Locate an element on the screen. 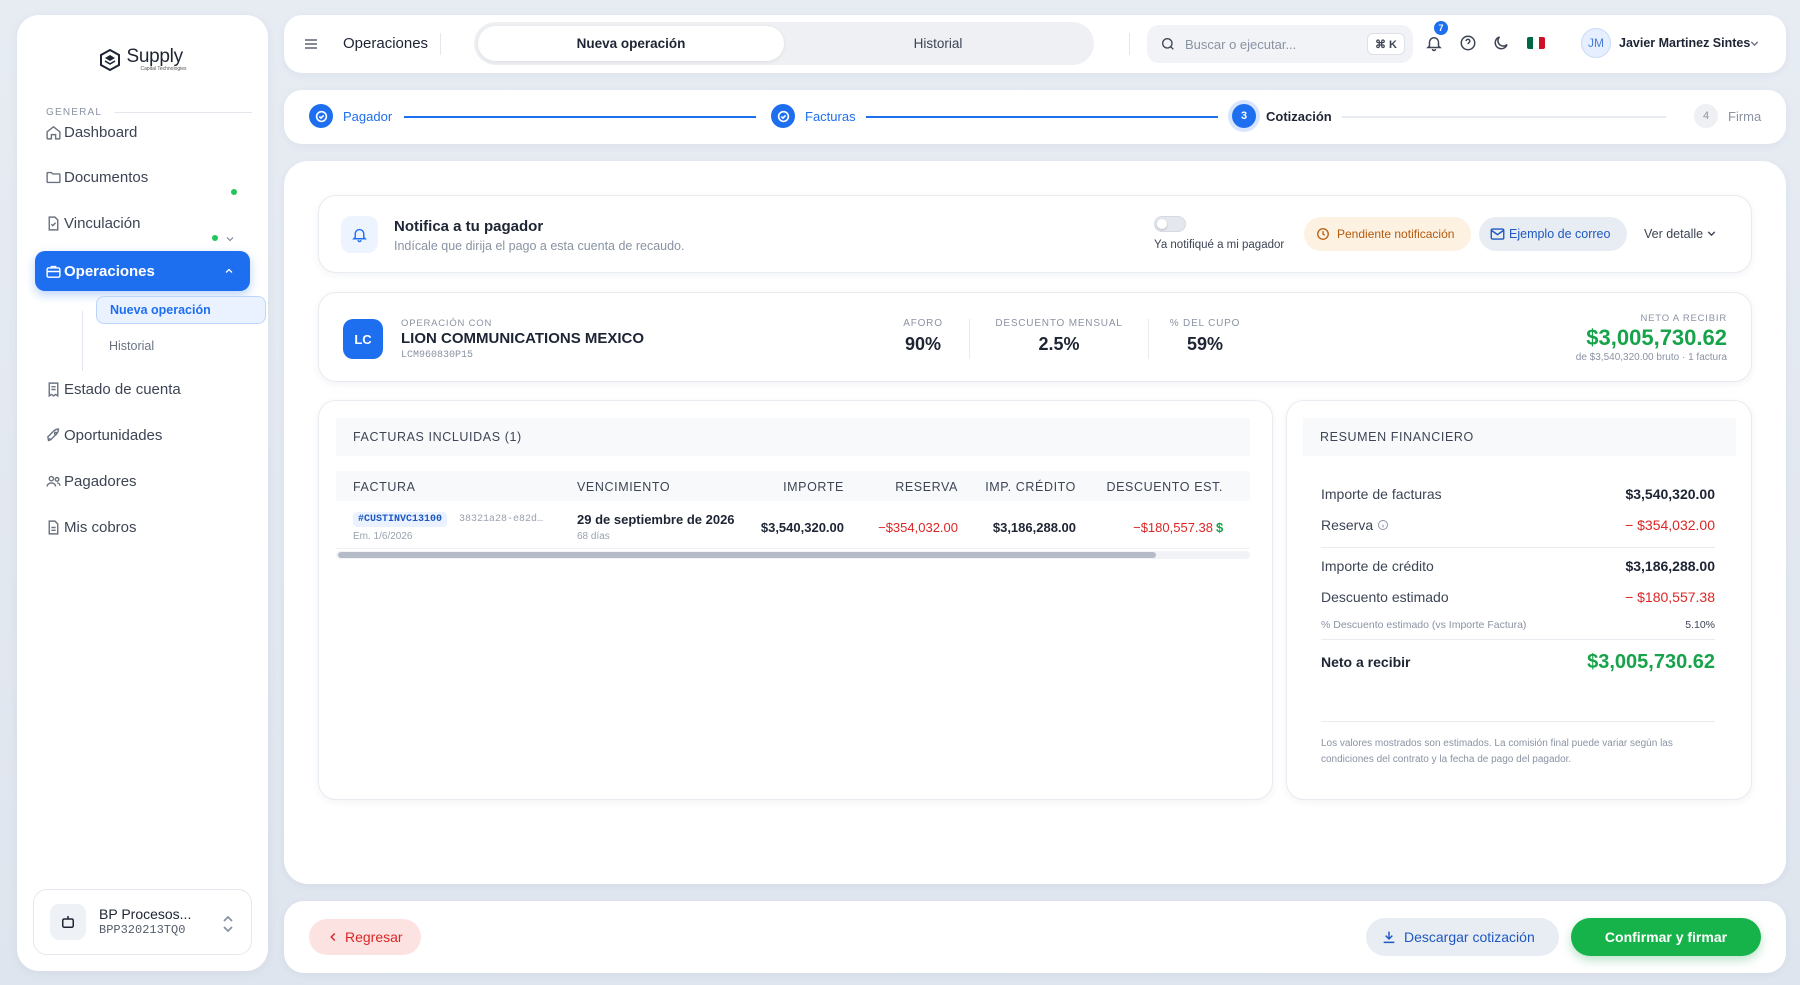 Image resolution: width=1800 pixels, height=985 pixels. file-check-icon is located at coordinates (53, 223).